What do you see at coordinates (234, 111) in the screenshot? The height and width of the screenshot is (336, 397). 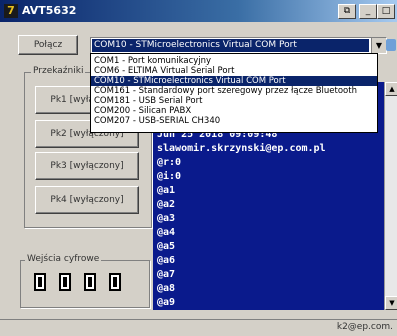 I see `port-option: COM200 - Silican PABX` at bounding box center [234, 111].